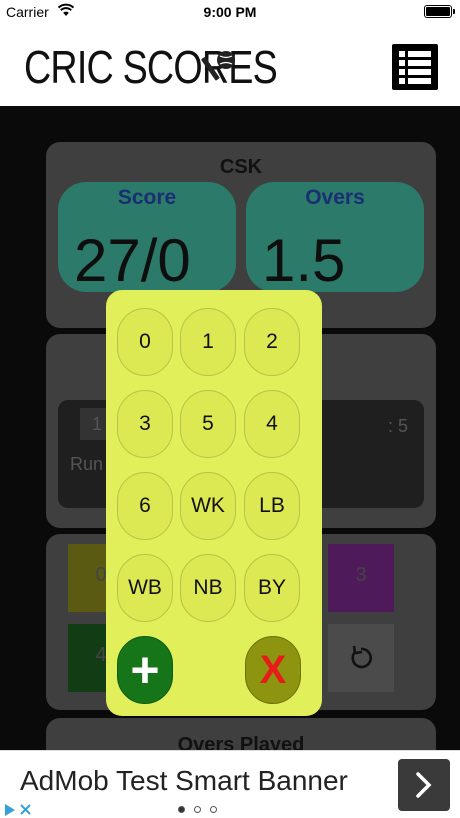 This screenshot has height=818, width=460. I want to click on overs-played-panel: Overs Played, so click(241, 734).